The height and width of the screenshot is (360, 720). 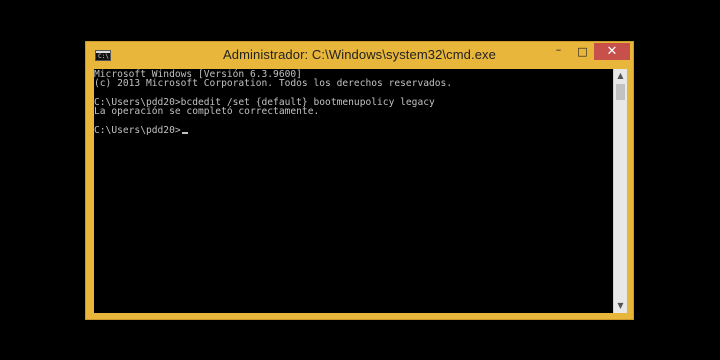 I want to click on prompt-text: C:\Users\pdd20>, so click(x=137, y=130).